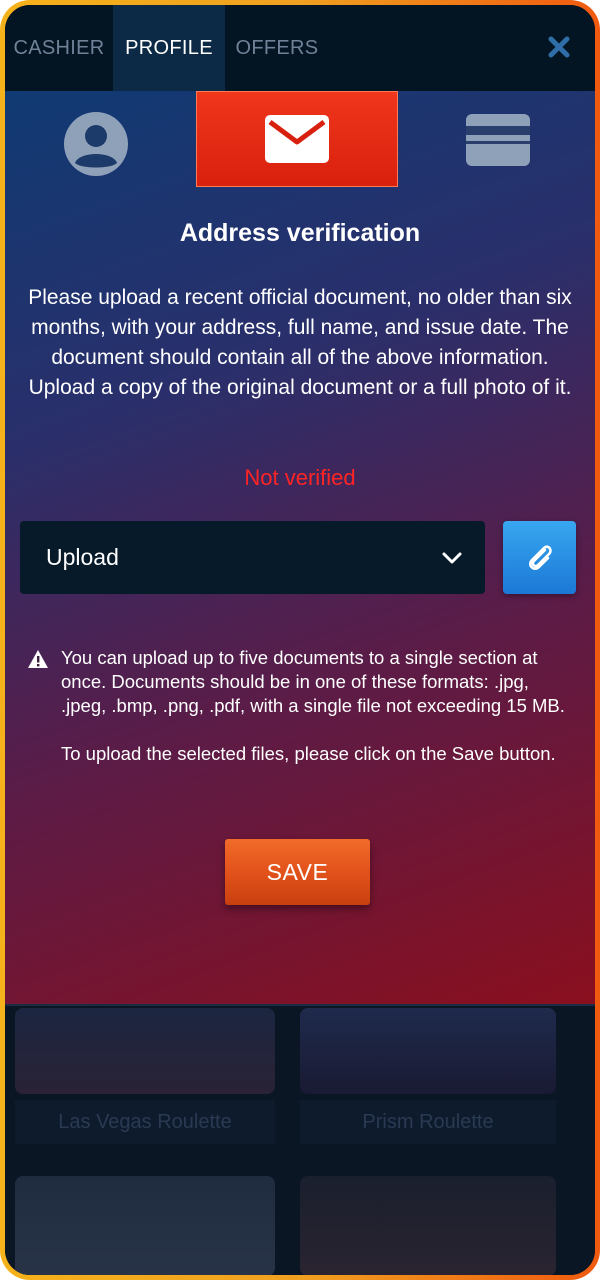 The height and width of the screenshot is (1280, 600). What do you see at coordinates (96, 144) in the screenshot?
I see `user-icon` at bounding box center [96, 144].